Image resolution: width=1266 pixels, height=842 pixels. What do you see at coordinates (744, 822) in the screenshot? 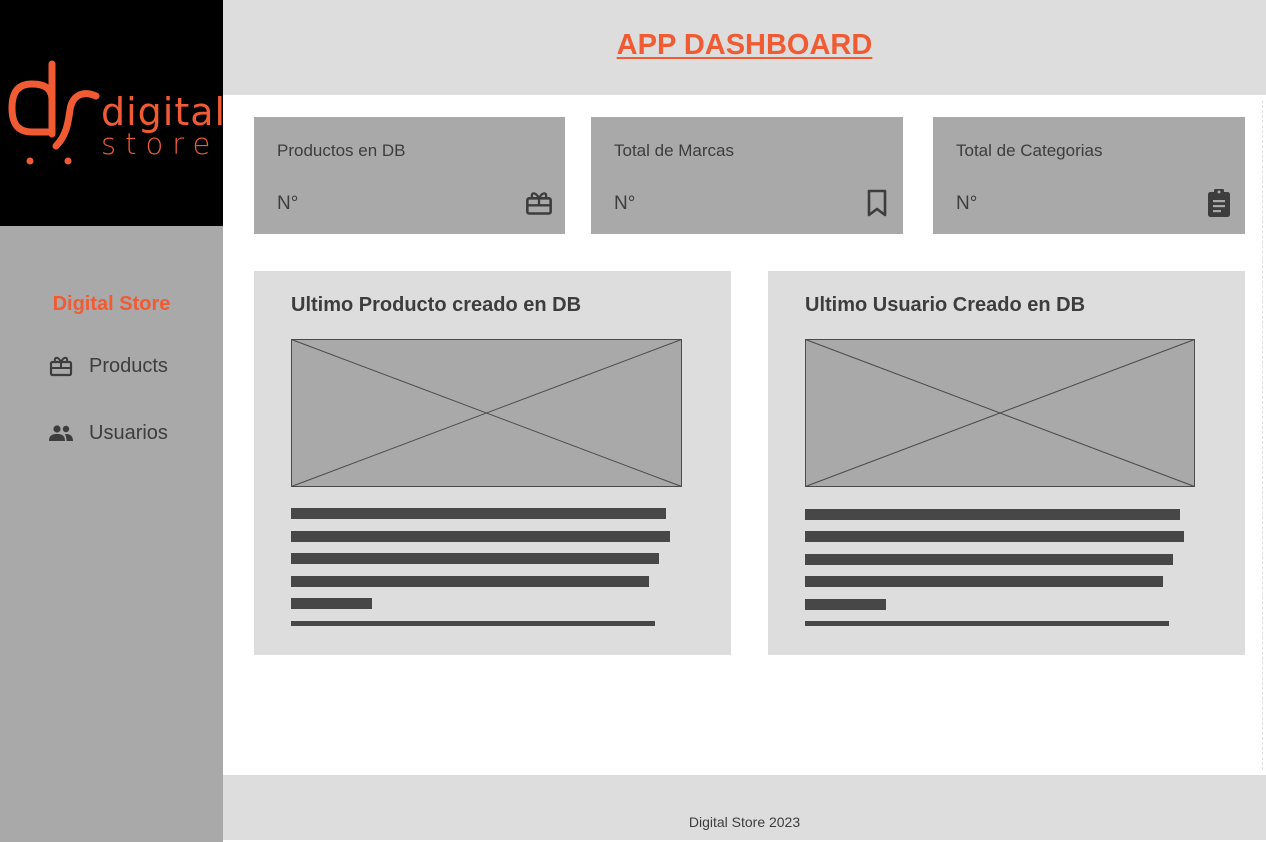
I see `footer-text: Digital Store 2023` at bounding box center [744, 822].